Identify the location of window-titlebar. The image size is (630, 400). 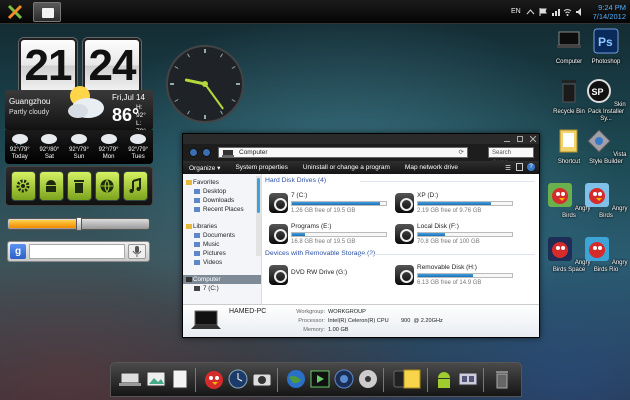
(361, 139).